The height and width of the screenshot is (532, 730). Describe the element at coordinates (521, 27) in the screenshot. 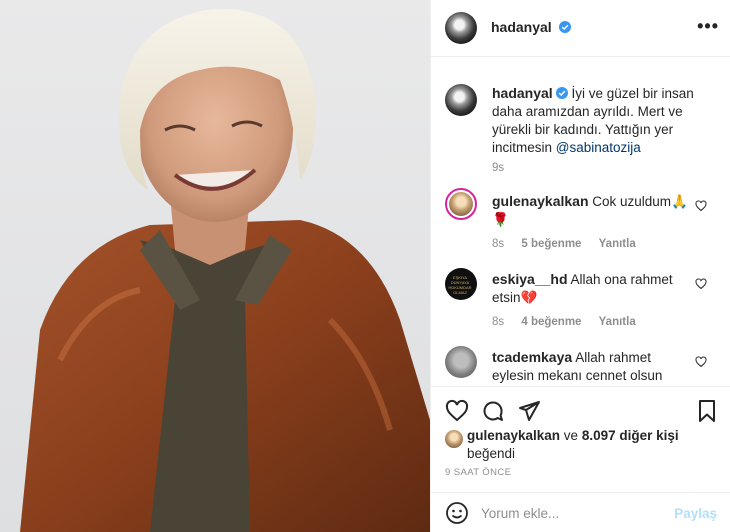

I see `author-username: hadanyal` at that location.